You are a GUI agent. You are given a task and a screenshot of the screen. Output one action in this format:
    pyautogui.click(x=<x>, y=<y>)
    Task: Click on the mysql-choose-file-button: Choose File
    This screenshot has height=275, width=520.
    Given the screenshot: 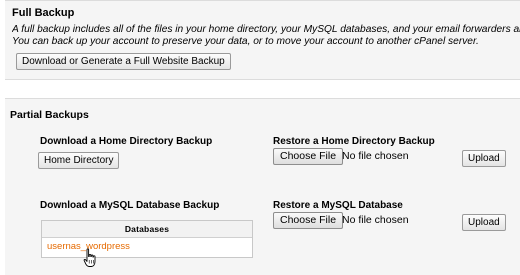 What is the action you would take?
    pyautogui.click(x=308, y=220)
    